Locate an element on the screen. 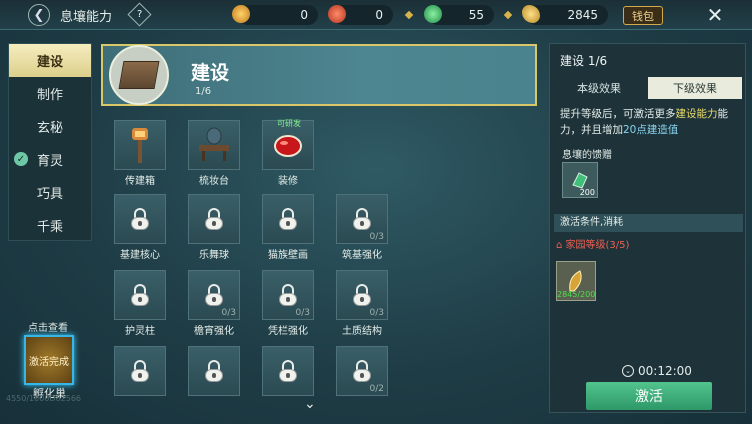 This screenshot has width=752, height=424. condition-header: 激活条件,消耗 is located at coordinates (648, 223).